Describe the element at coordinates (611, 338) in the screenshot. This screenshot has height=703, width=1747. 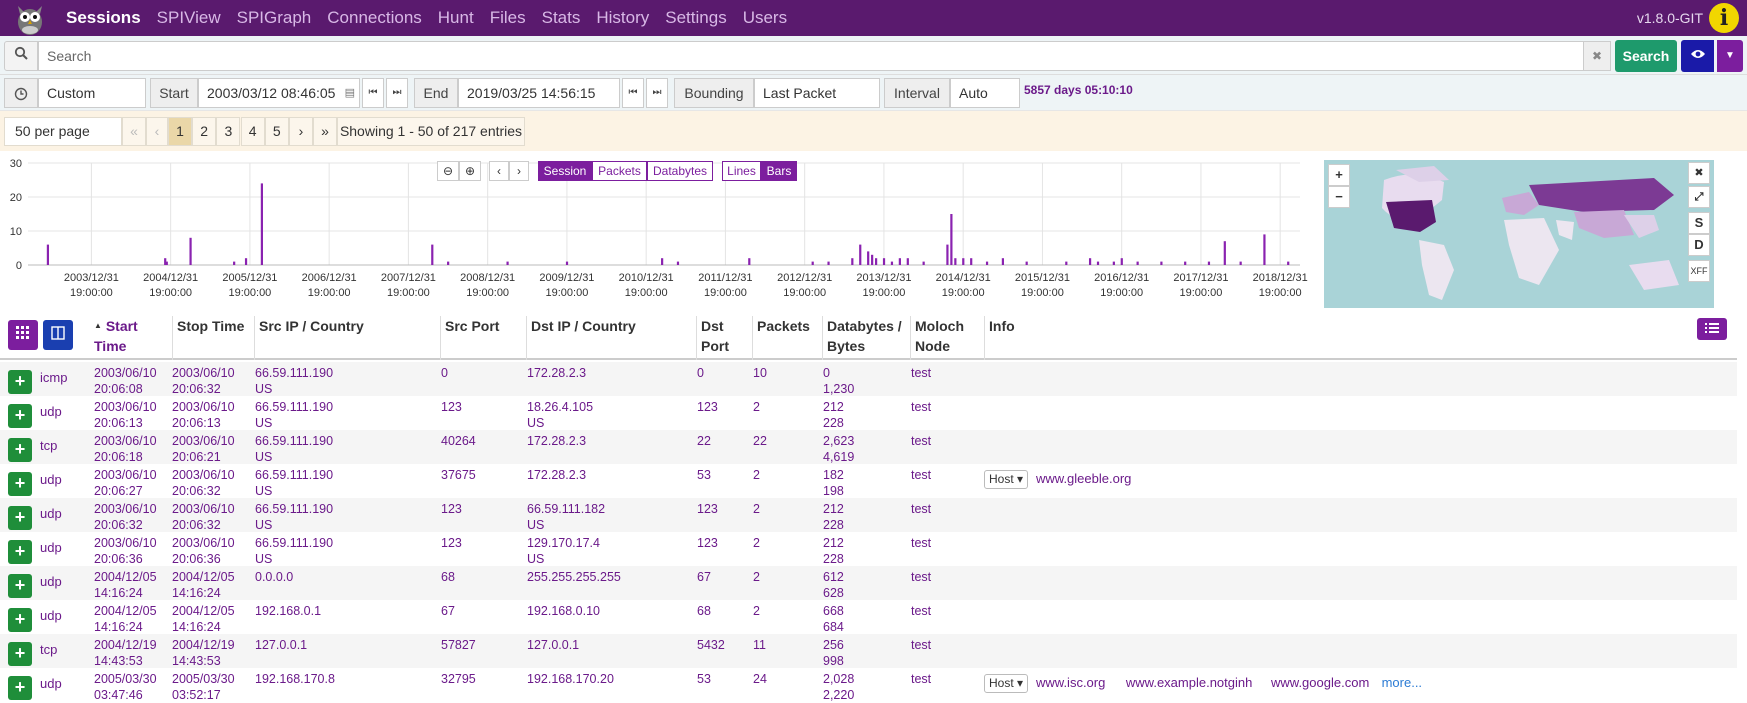
I see `col-header-dst-ip: Dst IP / Country` at that location.